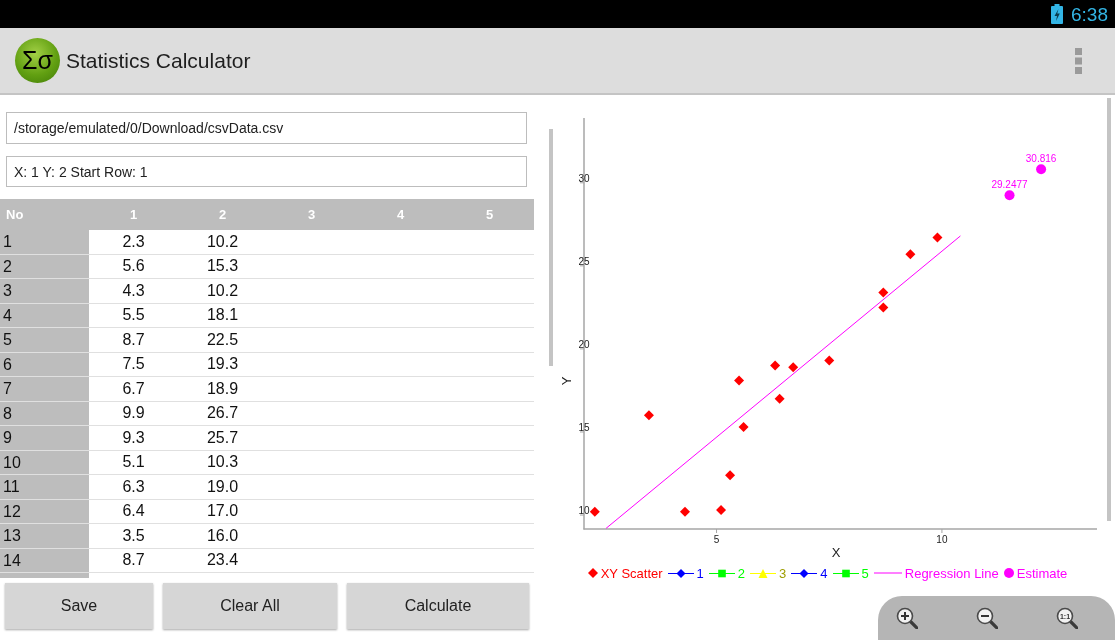  What do you see at coordinates (438, 606) in the screenshot?
I see `action-button: Calculate` at bounding box center [438, 606].